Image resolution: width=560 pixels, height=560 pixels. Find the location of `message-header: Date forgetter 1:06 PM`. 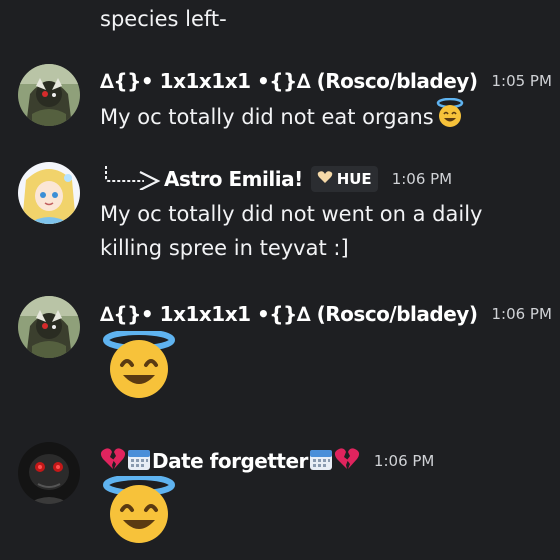

message-header: Date forgetter 1:06 PM is located at coordinates (267, 461).